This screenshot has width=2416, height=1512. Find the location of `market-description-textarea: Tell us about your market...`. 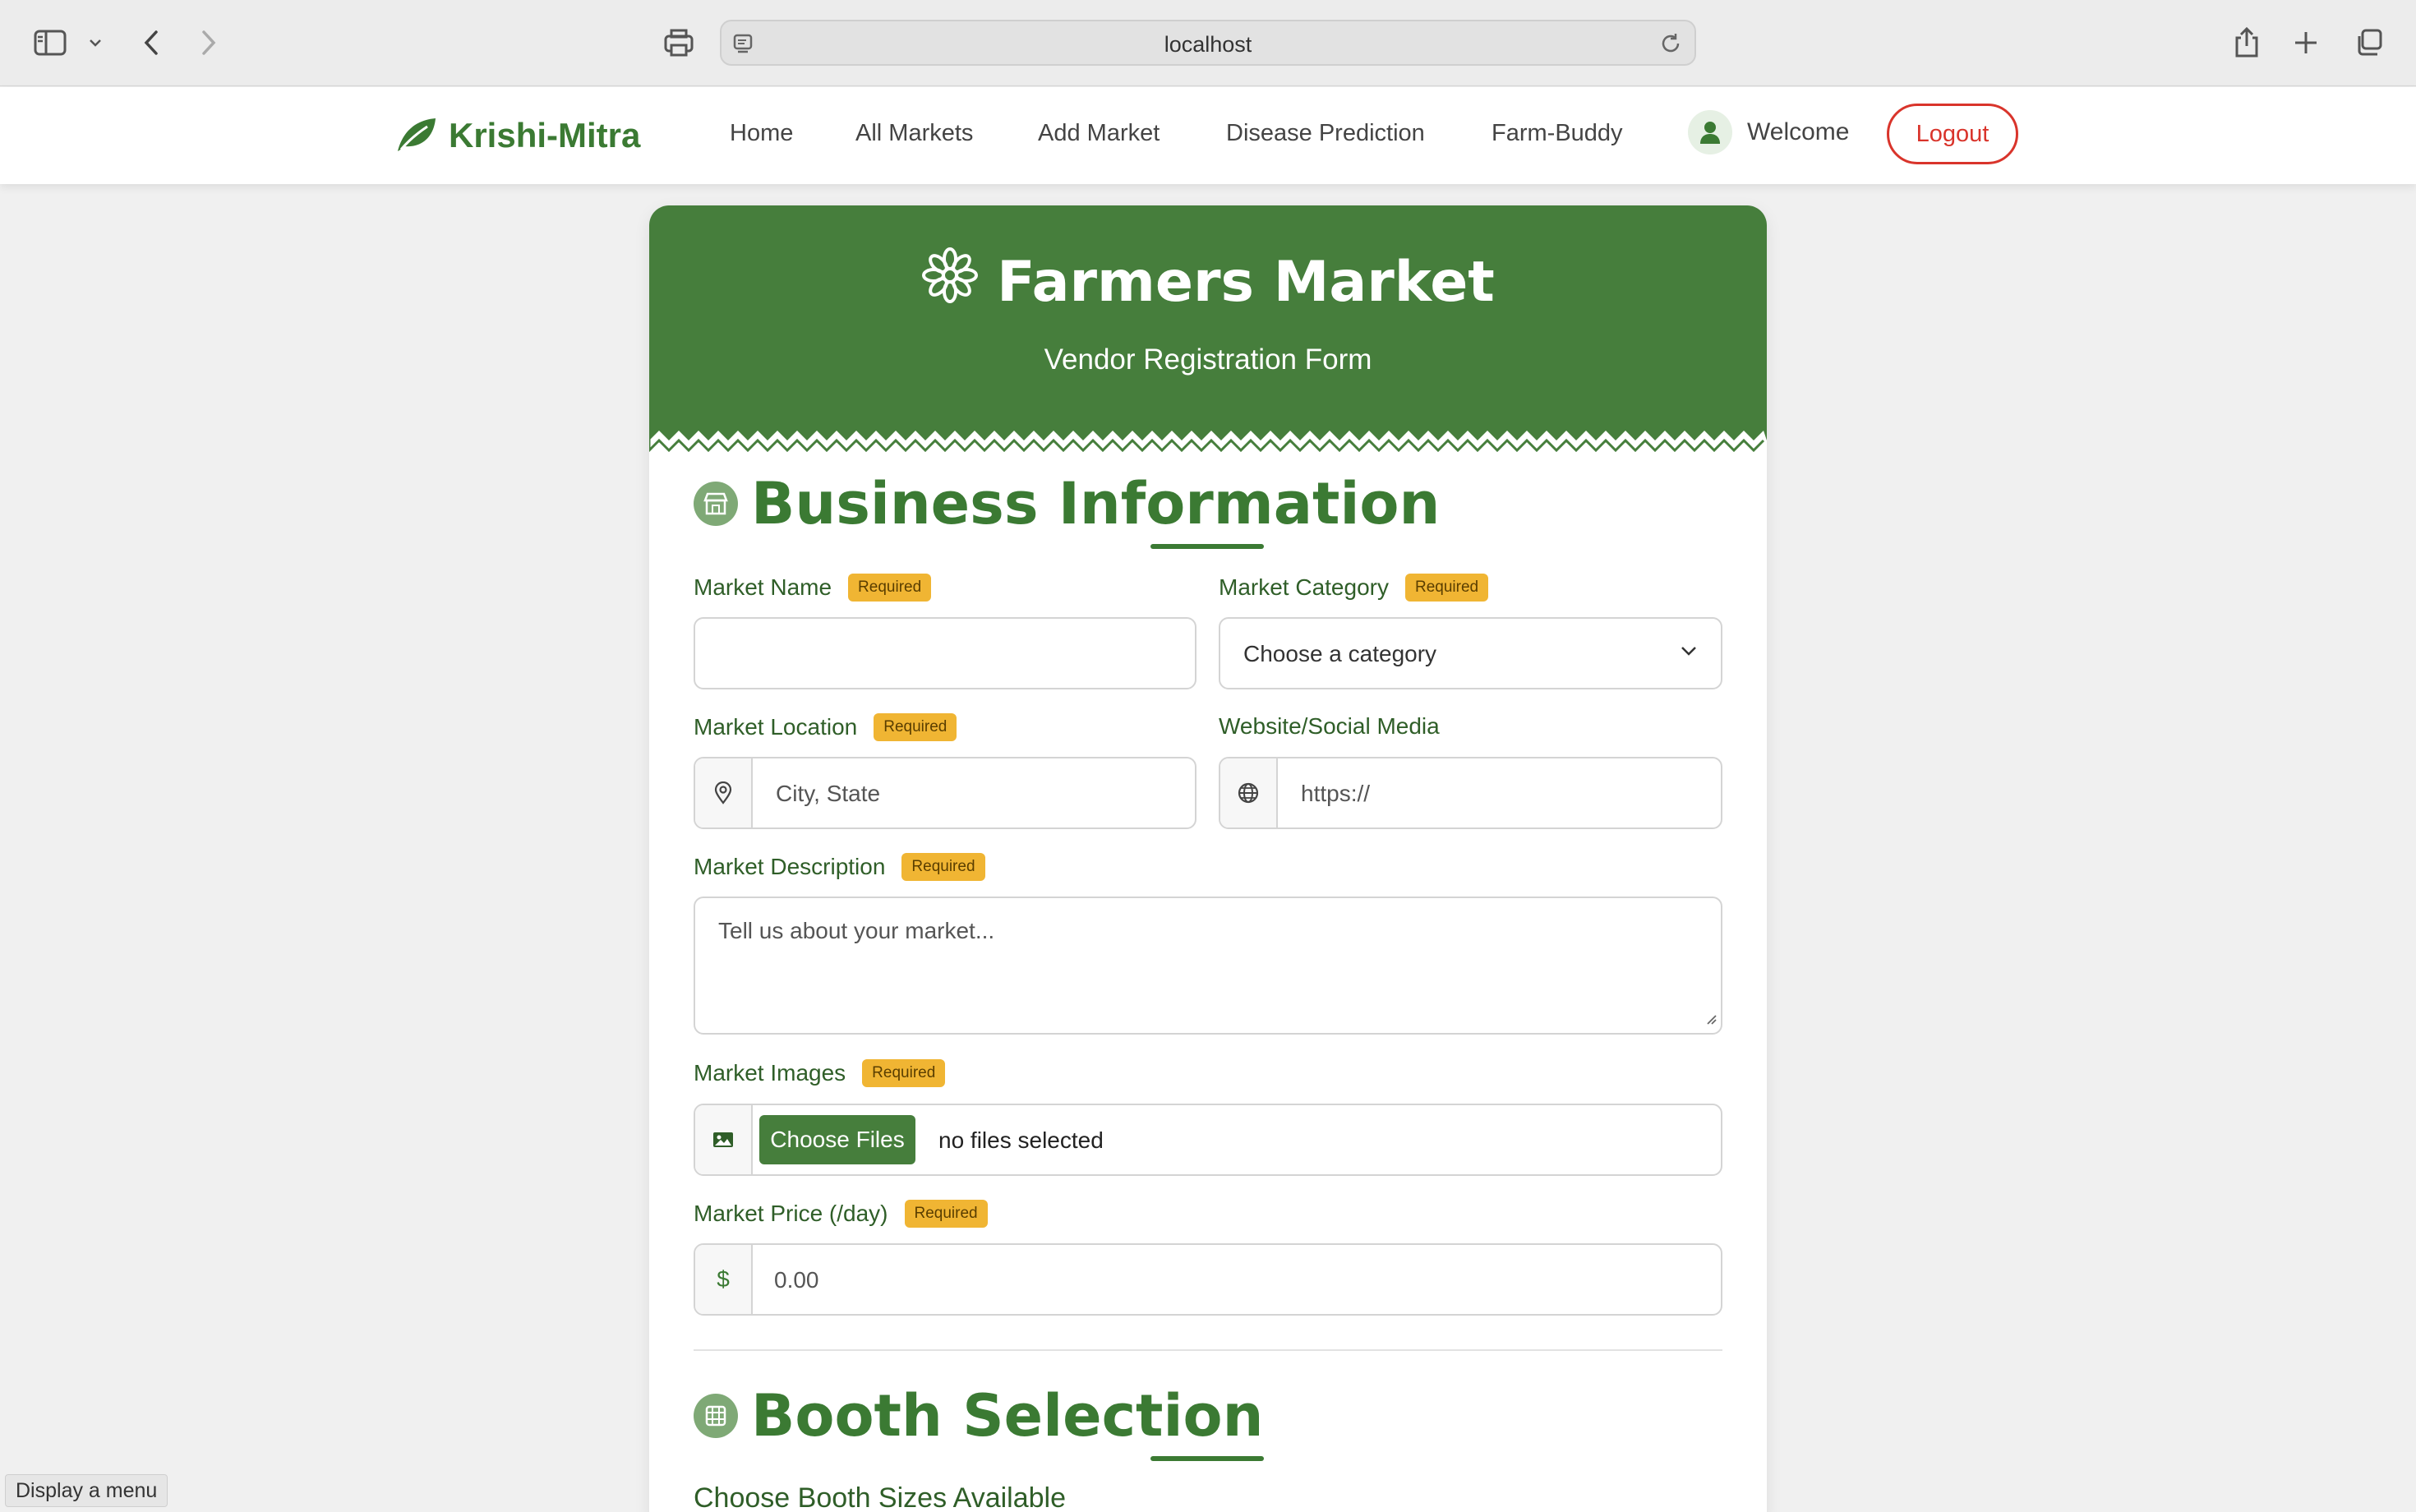

market-description-textarea: Tell us about your market... is located at coordinates (1208, 966).